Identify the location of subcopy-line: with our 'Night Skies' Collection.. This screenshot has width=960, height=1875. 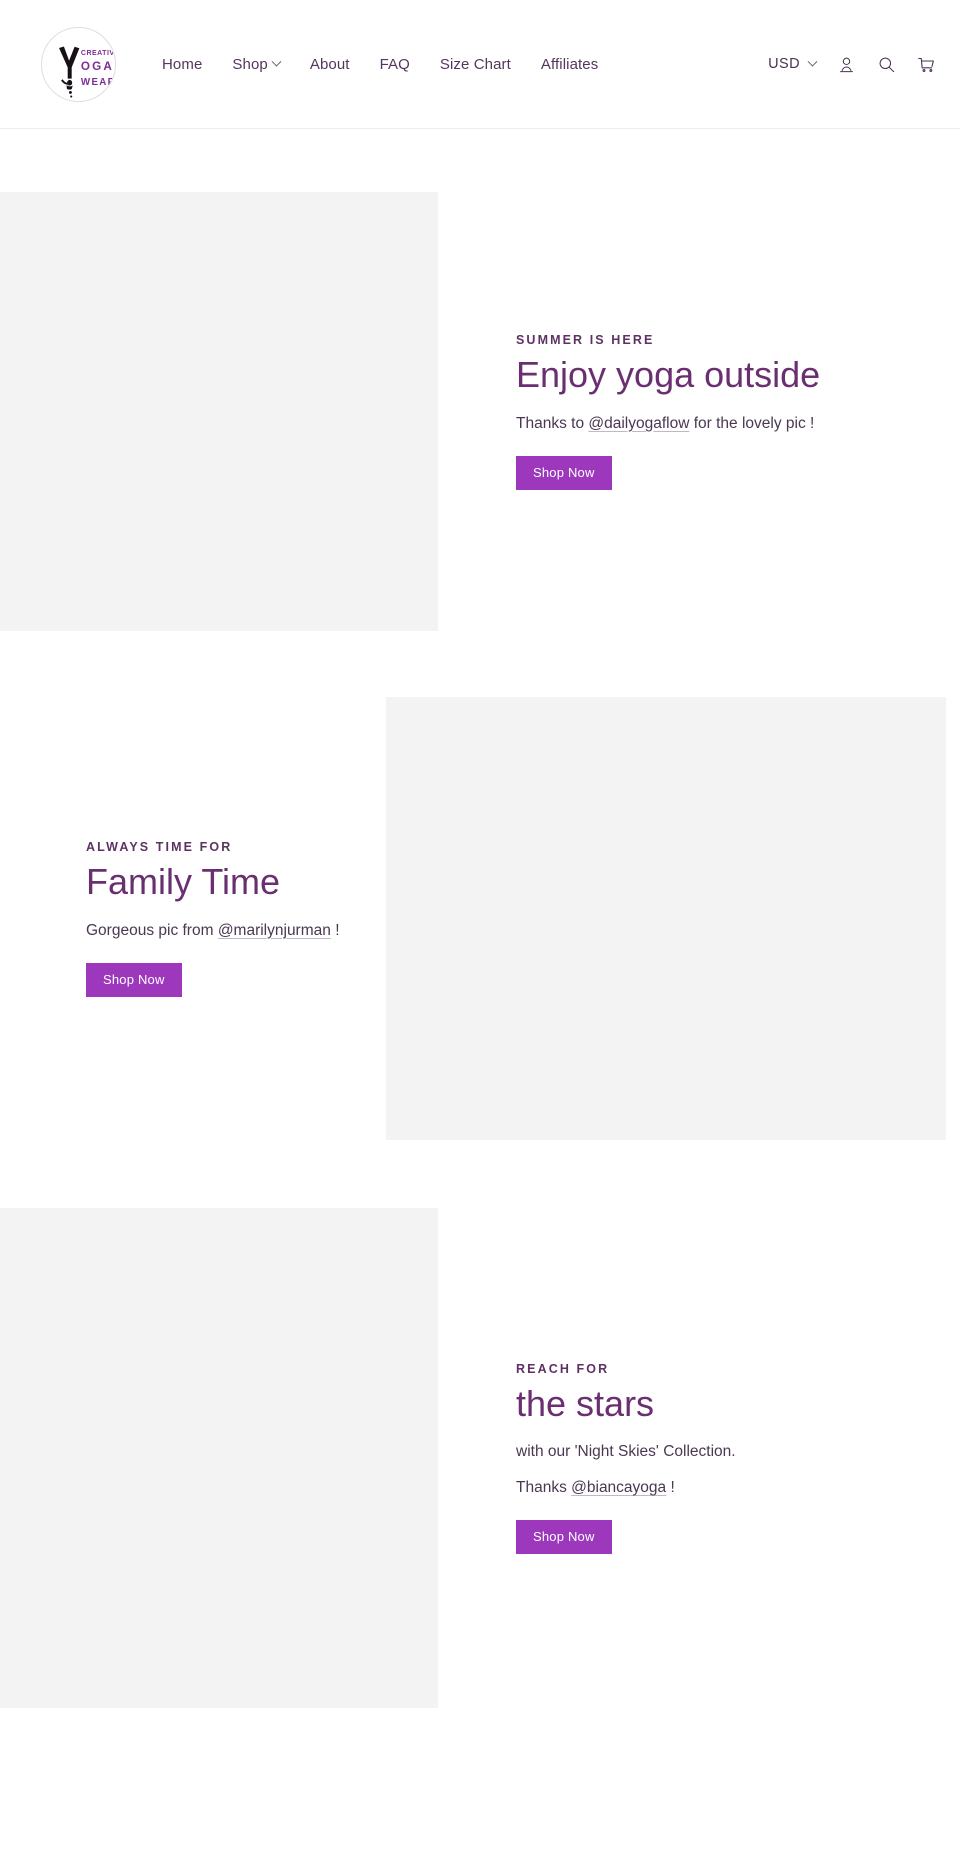
(626, 1452).